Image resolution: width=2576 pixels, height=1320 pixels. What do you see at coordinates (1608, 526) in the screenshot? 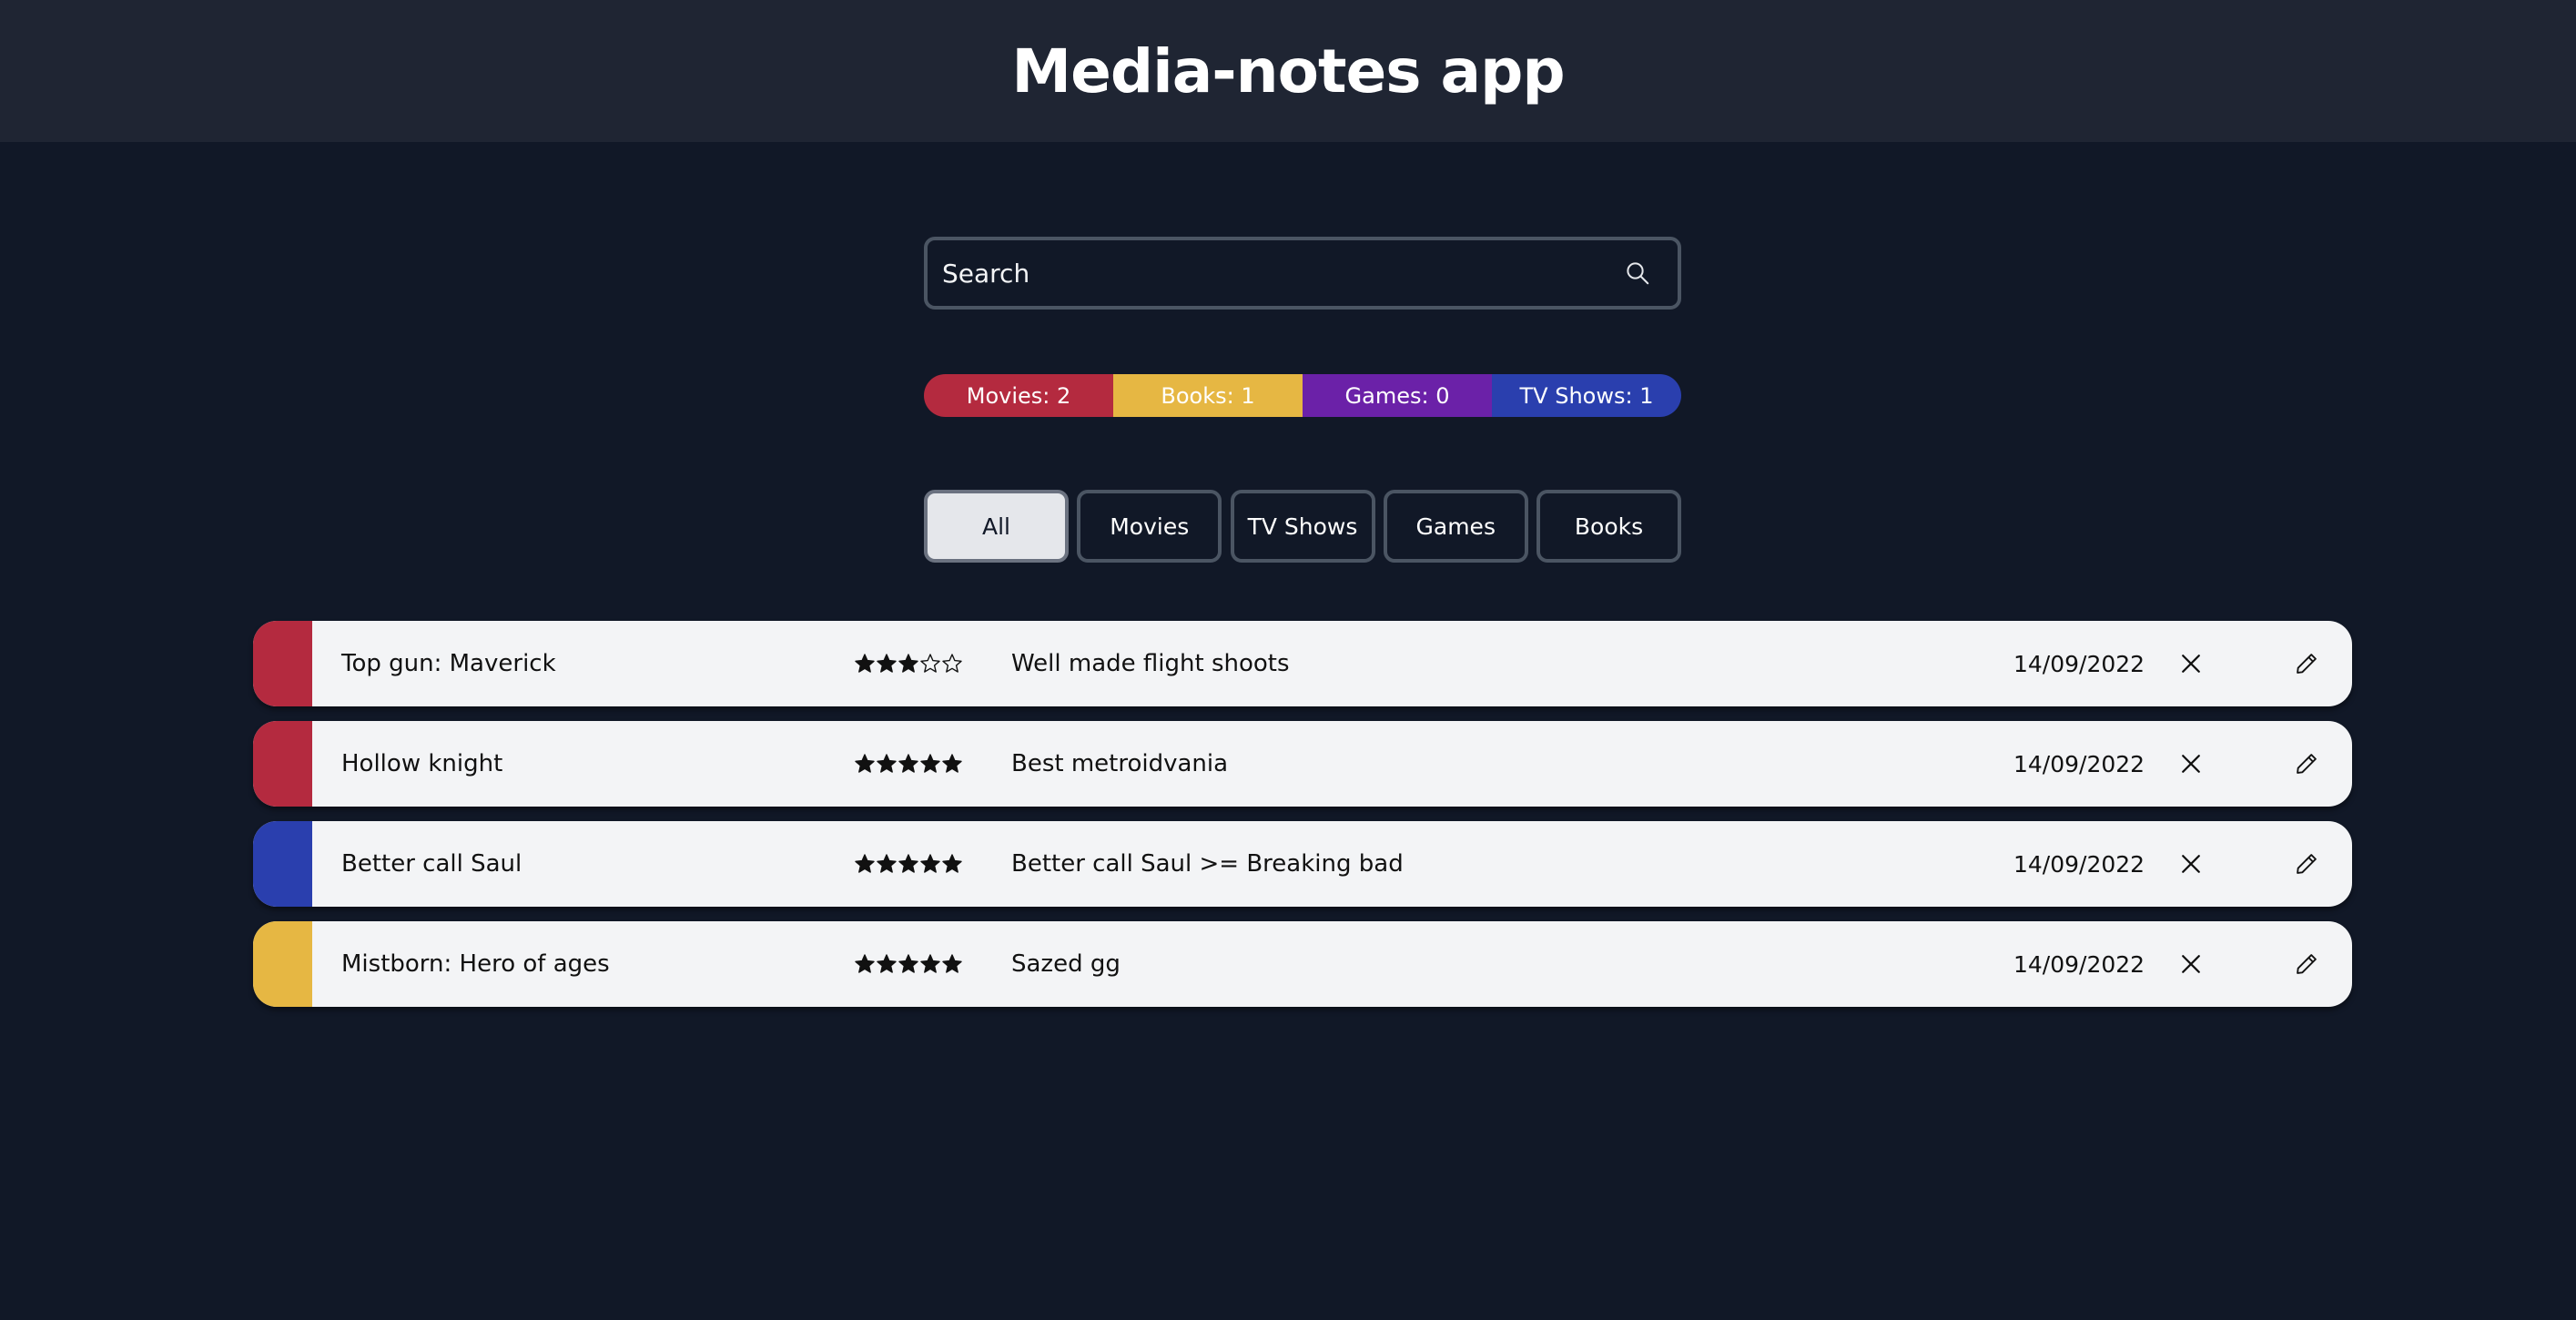
I see `filter-books-button: Books` at bounding box center [1608, 526].